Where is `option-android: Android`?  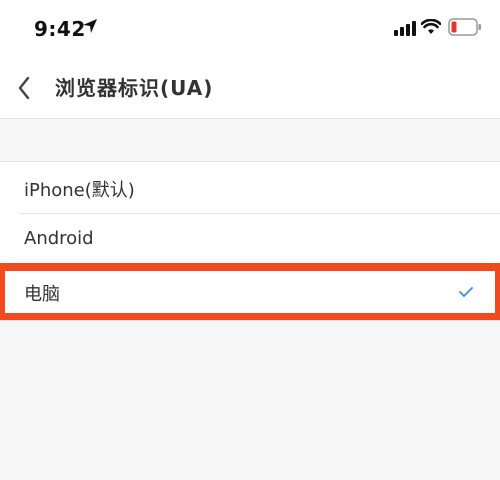
option-android: Android is located at coordinates (250, 240).